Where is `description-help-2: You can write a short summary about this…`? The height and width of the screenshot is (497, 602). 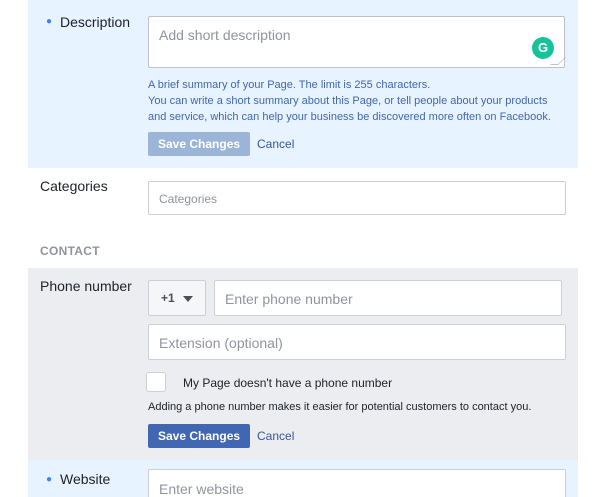 description-help-2: You can write a short summary about this… is located at coordinates (348, 101).